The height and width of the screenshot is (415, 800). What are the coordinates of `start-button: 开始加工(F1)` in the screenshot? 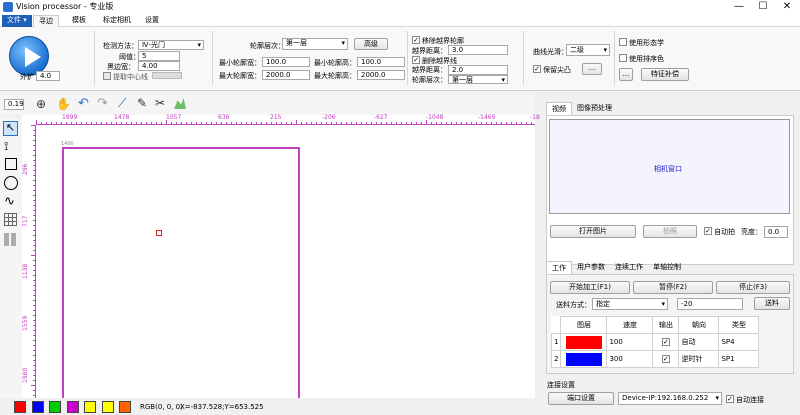 It's located at (590, 287).